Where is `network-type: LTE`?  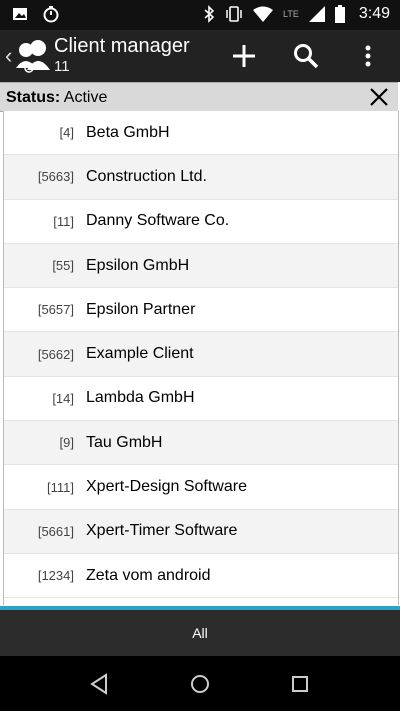
network-type: LTE is located at coordinates (291, 14).